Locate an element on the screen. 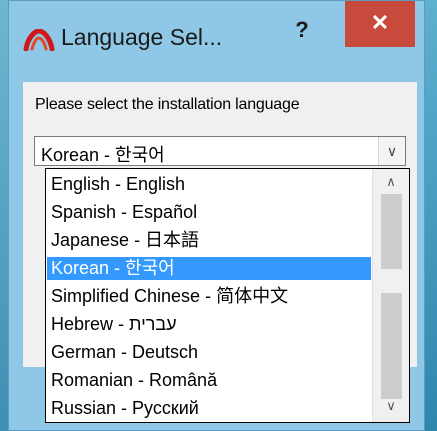 This screenshot has width=437, height=431. chevron-down-icon: ∨ is located at coordinates (391, 151).